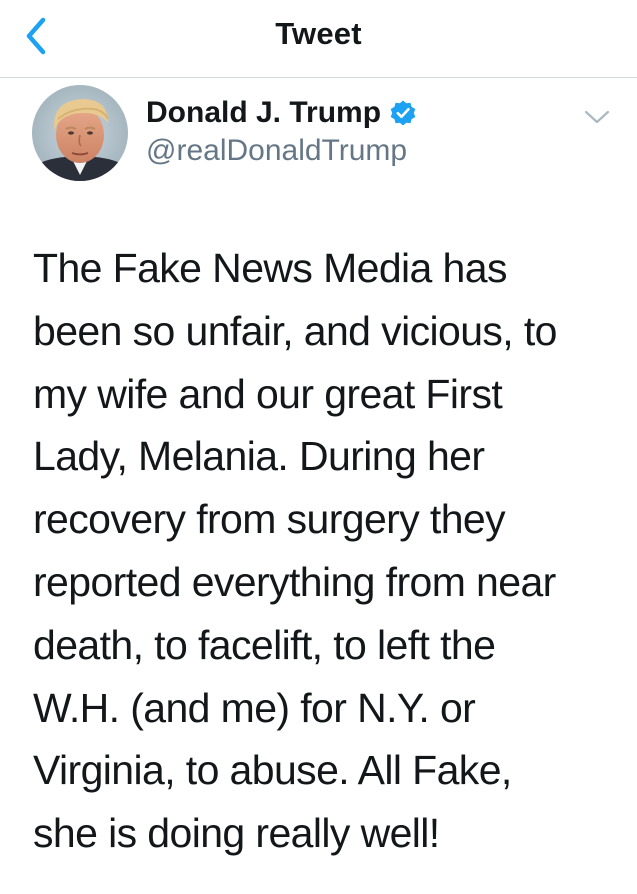 This screenshot has height=894, width=637. Describe the element at coordinates (264, 644) in the screenshot. I see `tweet-text-line: death, to facelift, to left the` at that location.